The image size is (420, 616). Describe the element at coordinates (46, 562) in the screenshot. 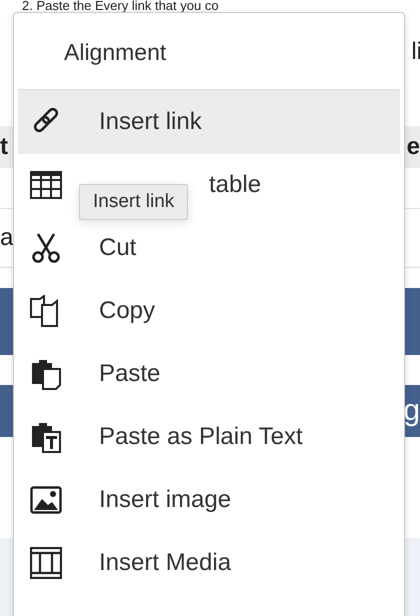

I see `film-icon` at that location.